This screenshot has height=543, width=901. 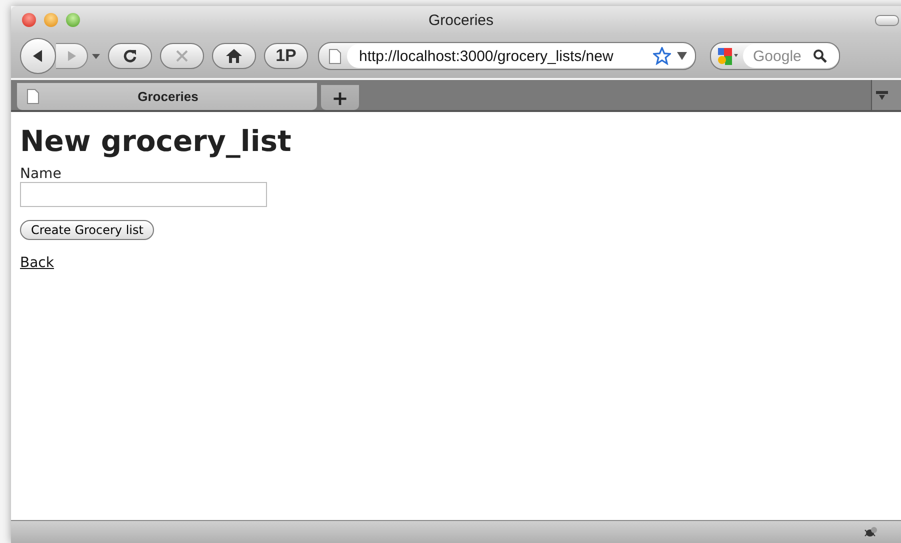 I want to click on create-button: Create Grocery list, so click(x=87, y=230).